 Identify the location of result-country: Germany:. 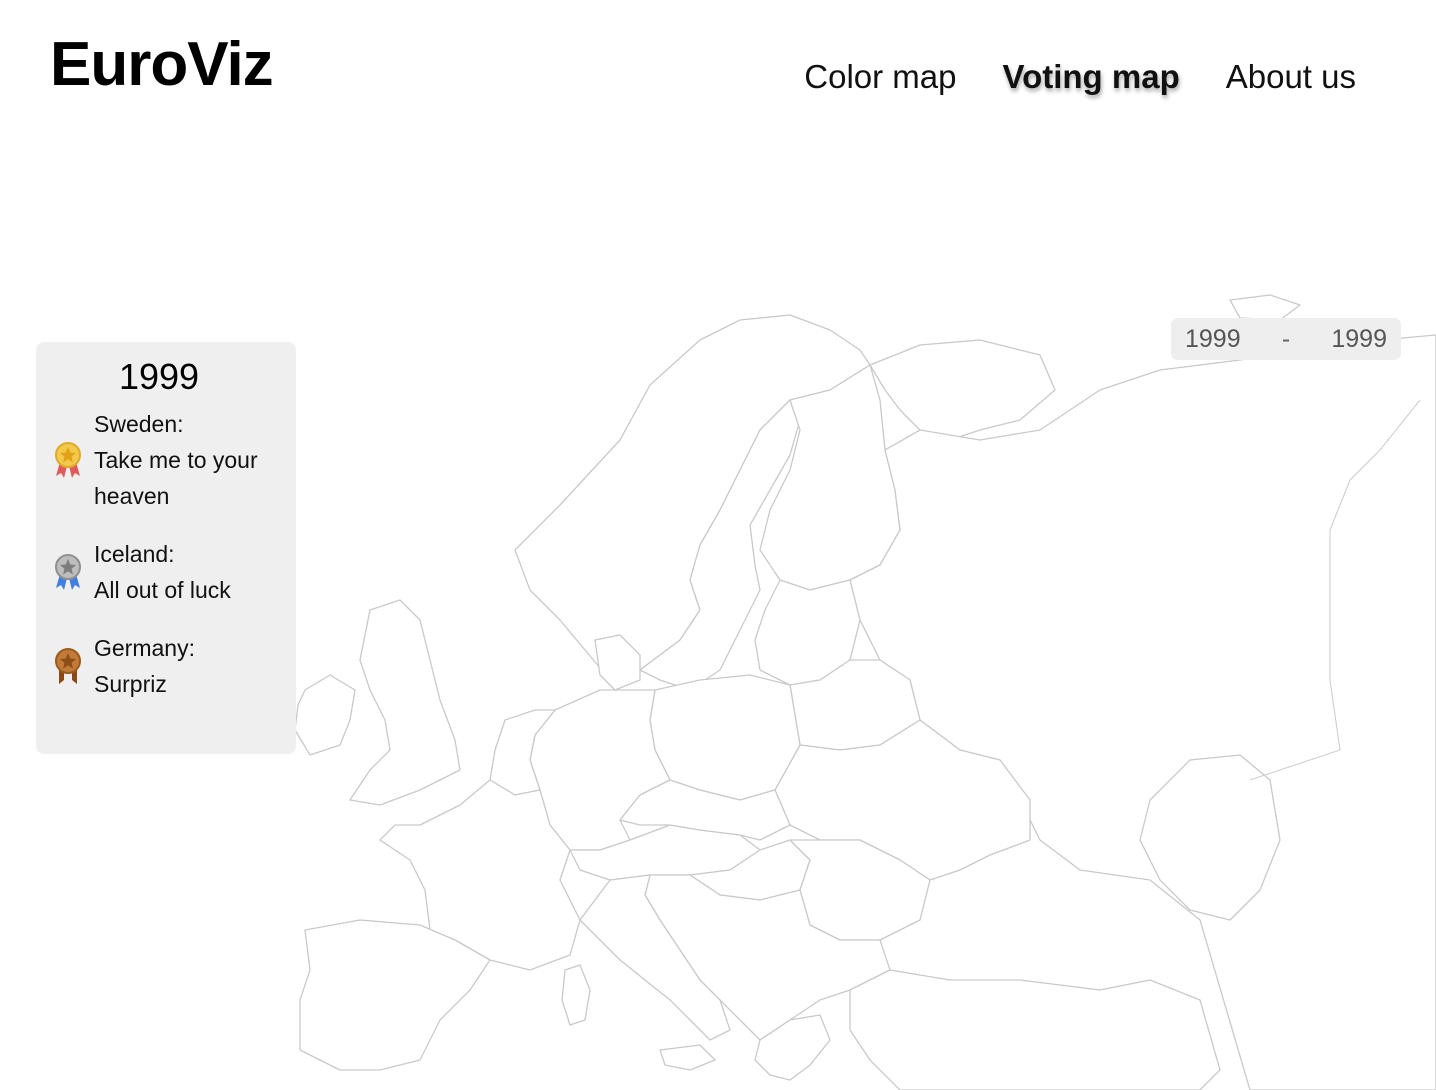
(144, 648).